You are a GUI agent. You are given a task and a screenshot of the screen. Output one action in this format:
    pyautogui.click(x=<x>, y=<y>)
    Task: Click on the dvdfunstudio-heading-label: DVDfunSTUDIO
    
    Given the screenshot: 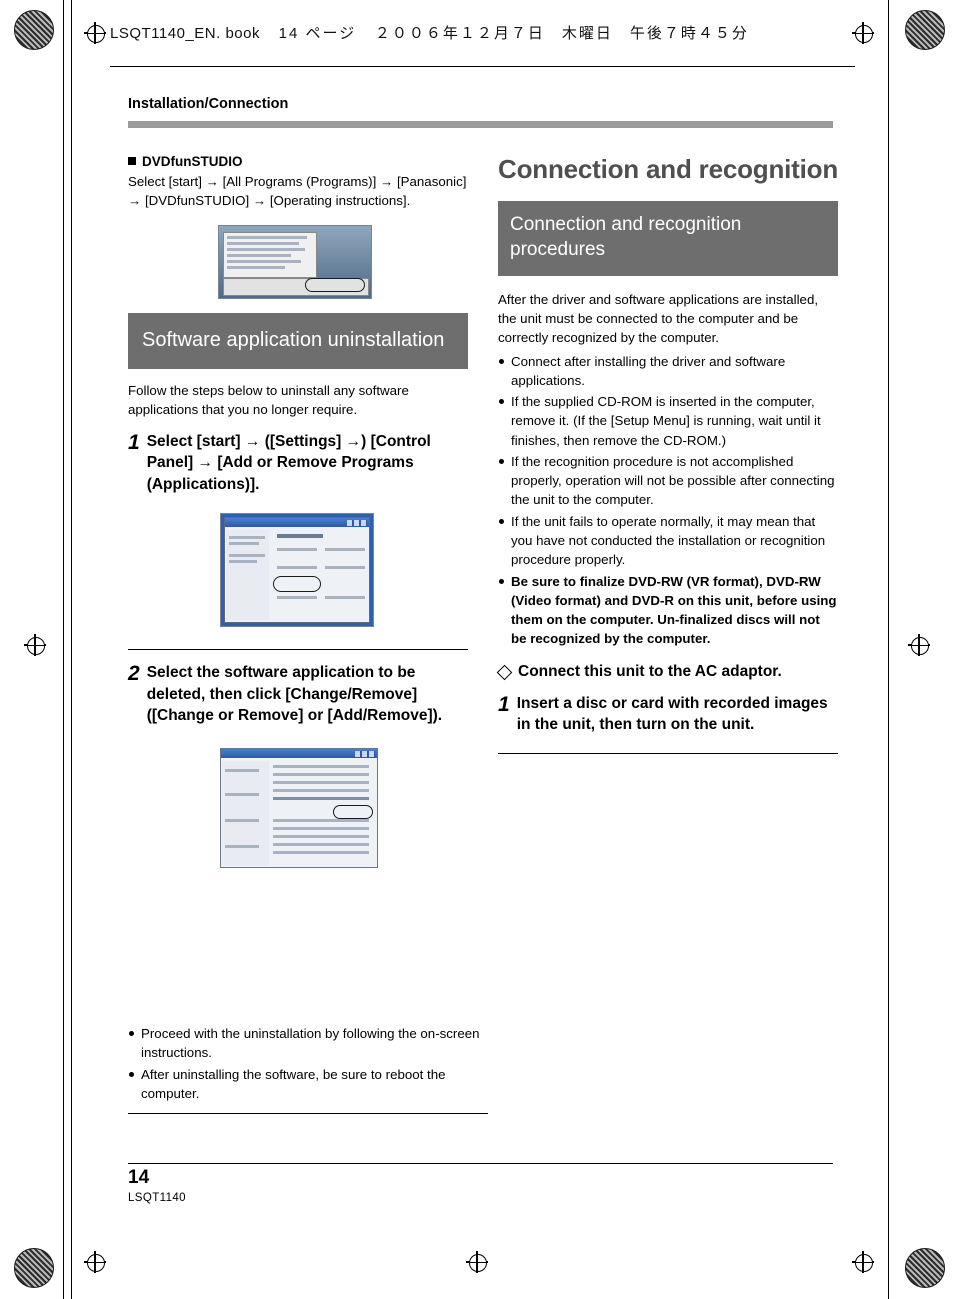 What is the action you would take?
    pyautogui.click(x=192, y=161)
    